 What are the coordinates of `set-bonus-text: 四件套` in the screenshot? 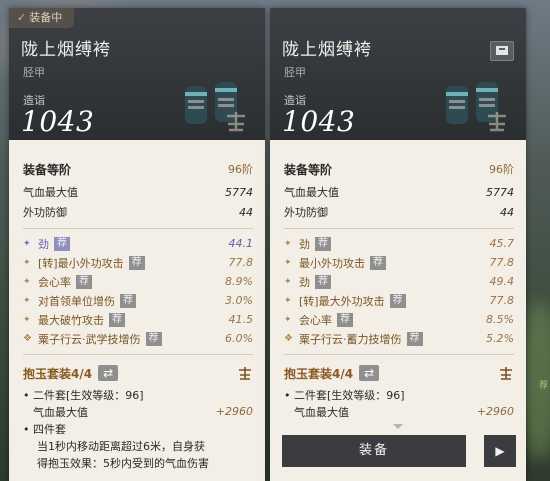 It's located at (49, 429).